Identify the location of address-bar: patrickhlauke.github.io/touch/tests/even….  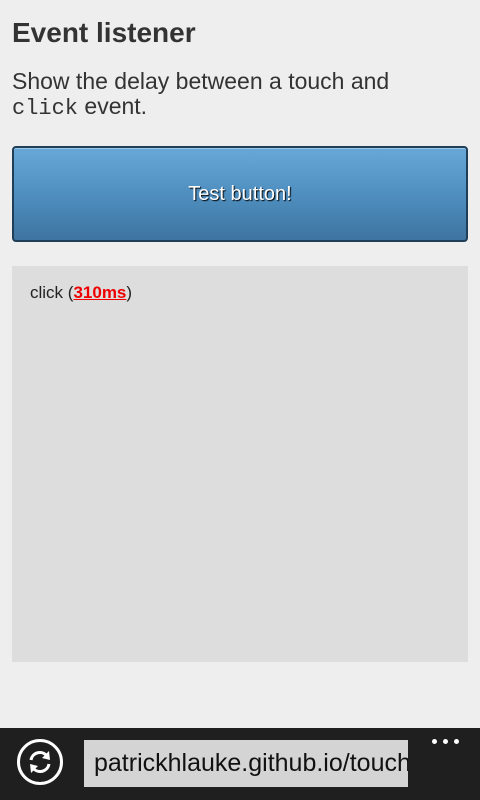
(246, 763).